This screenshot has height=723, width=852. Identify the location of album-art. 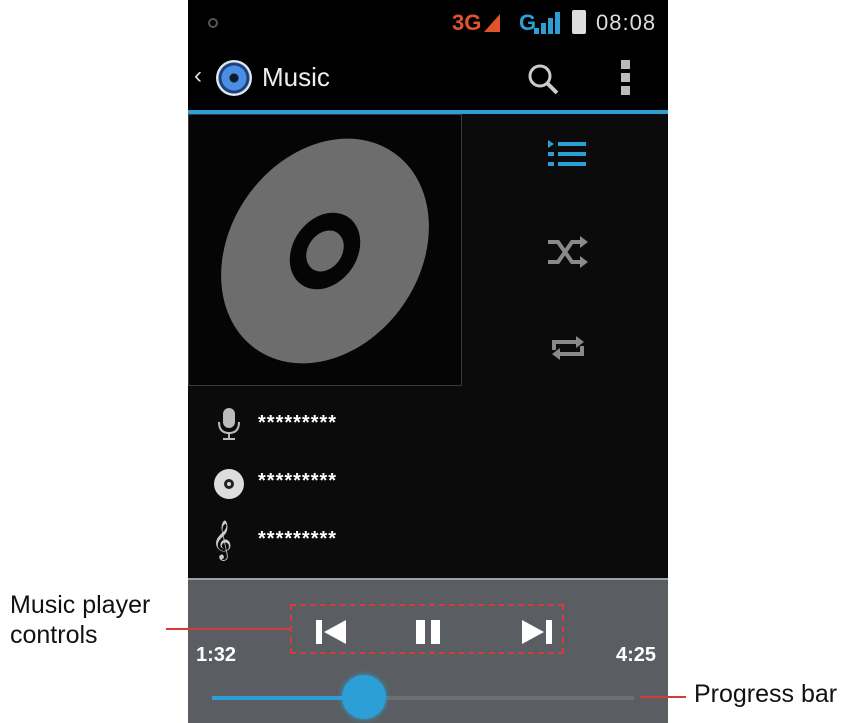
(325, 250).